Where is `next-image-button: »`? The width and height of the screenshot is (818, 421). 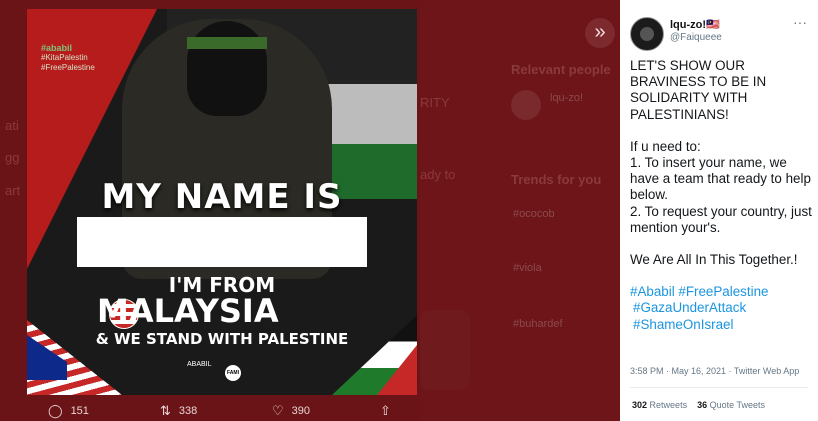
next-image-button: » is located at coordinates (600, 33).